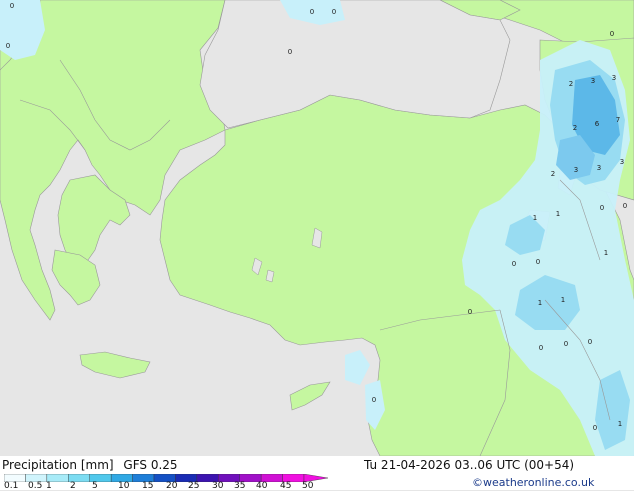 This screenshot has width=634, height=491. I want to click on model-label: GFS 0.25, so click(150, 465).